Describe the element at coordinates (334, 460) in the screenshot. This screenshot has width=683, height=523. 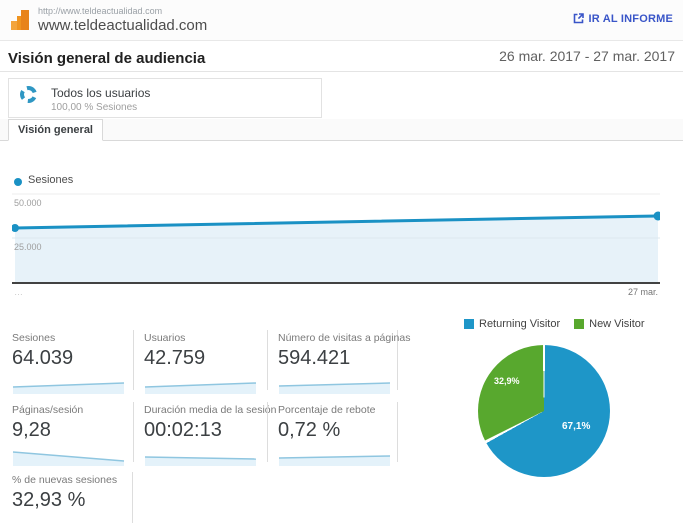
I see `sparkline-rebote` at that location.